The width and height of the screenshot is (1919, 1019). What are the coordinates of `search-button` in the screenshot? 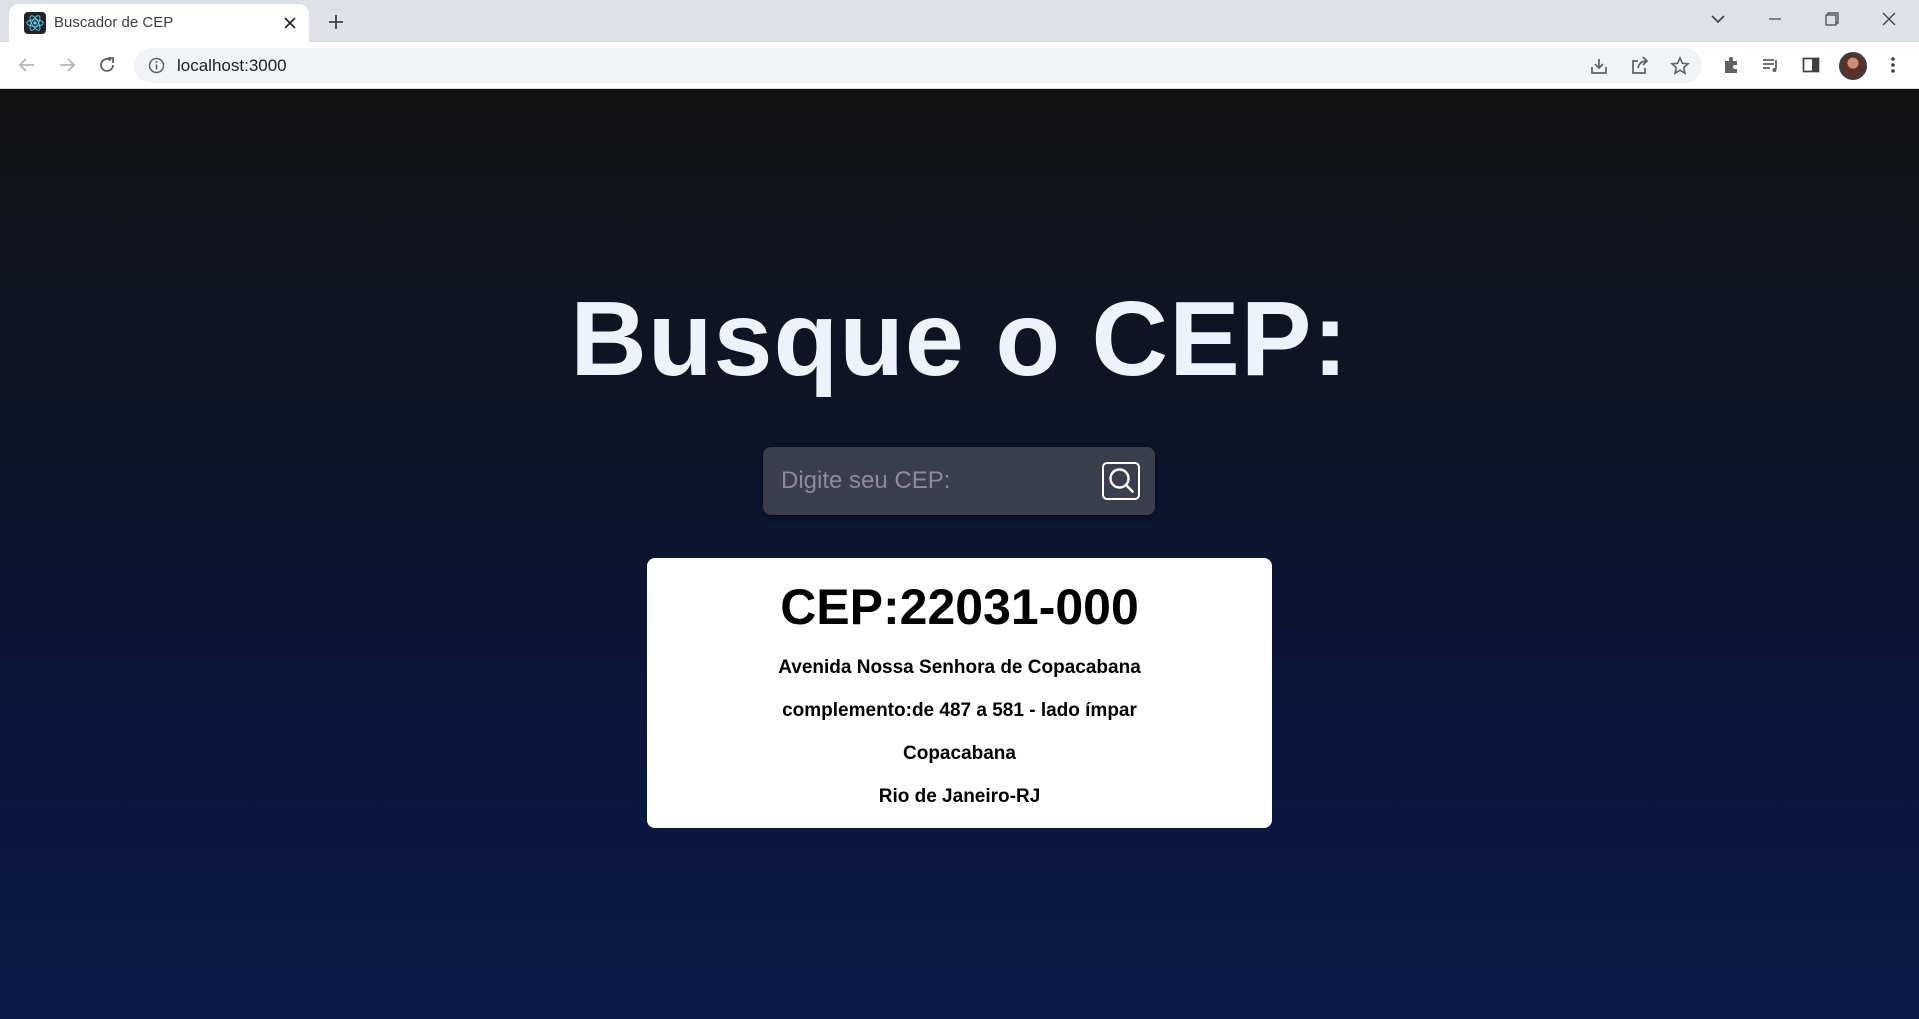 It's located at (1121, 481).